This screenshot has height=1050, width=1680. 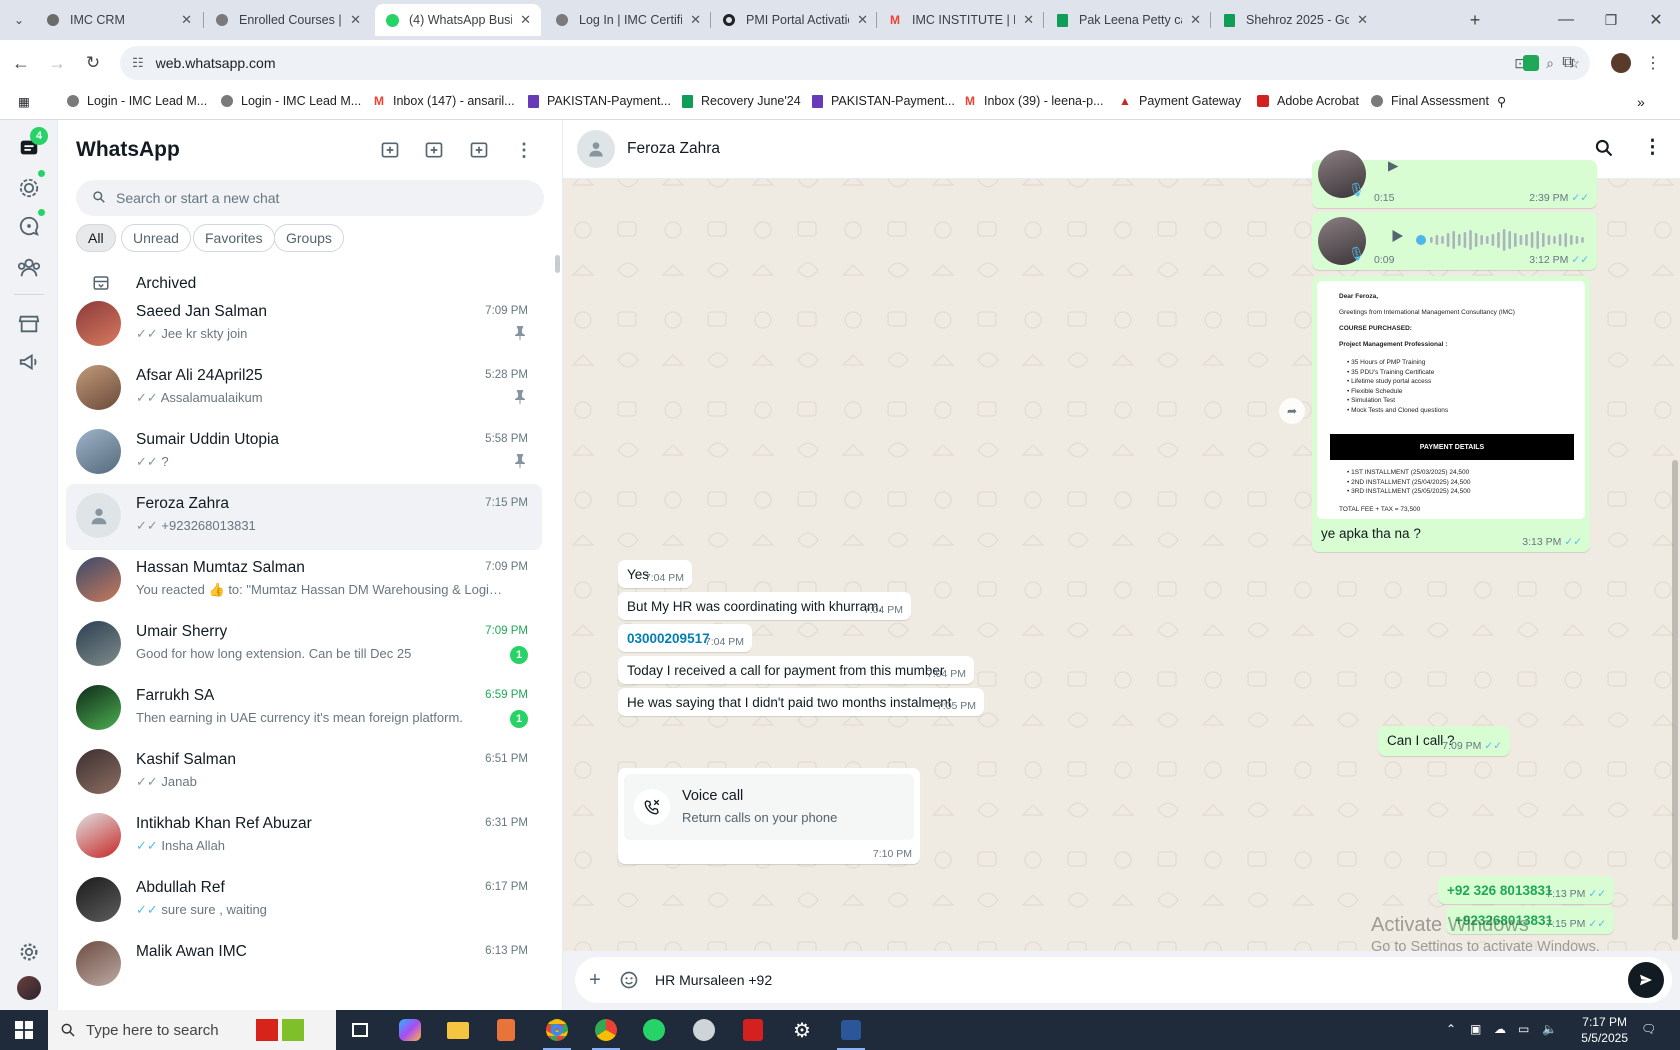 What do you see at coordinates (1292, 411) in the screenshot?
I see `forward-icon: ➦` at bounding box center [1292, 411].